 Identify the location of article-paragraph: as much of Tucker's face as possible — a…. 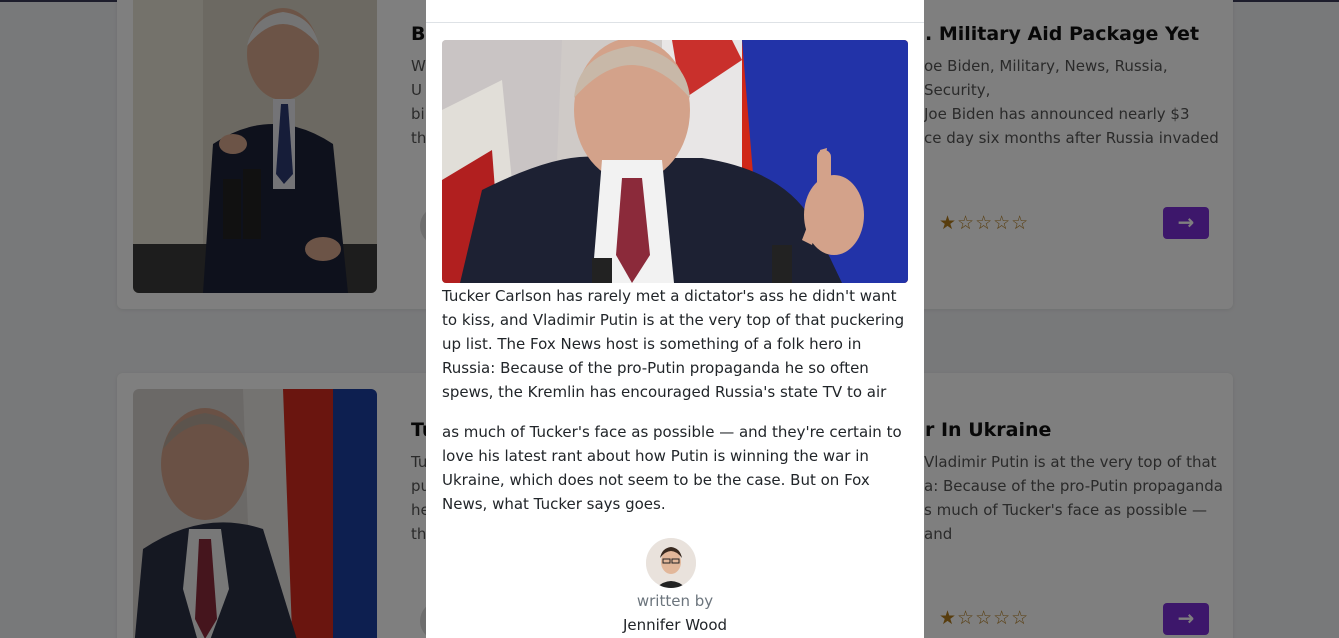
(672, 468).